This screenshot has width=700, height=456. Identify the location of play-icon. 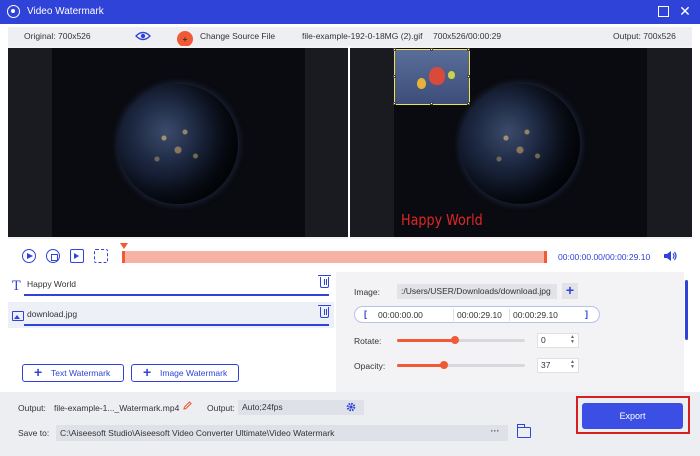
(29, 256).